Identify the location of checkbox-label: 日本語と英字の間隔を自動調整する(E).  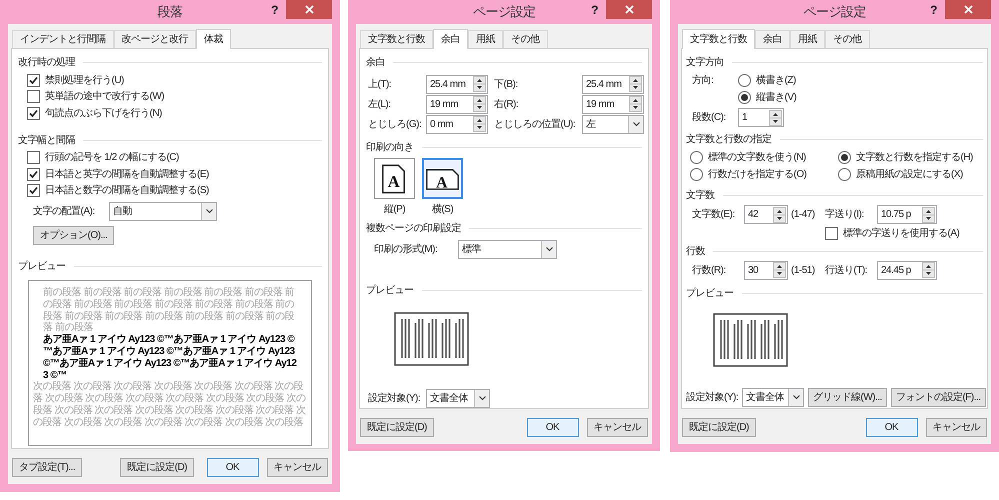
(127, 175).